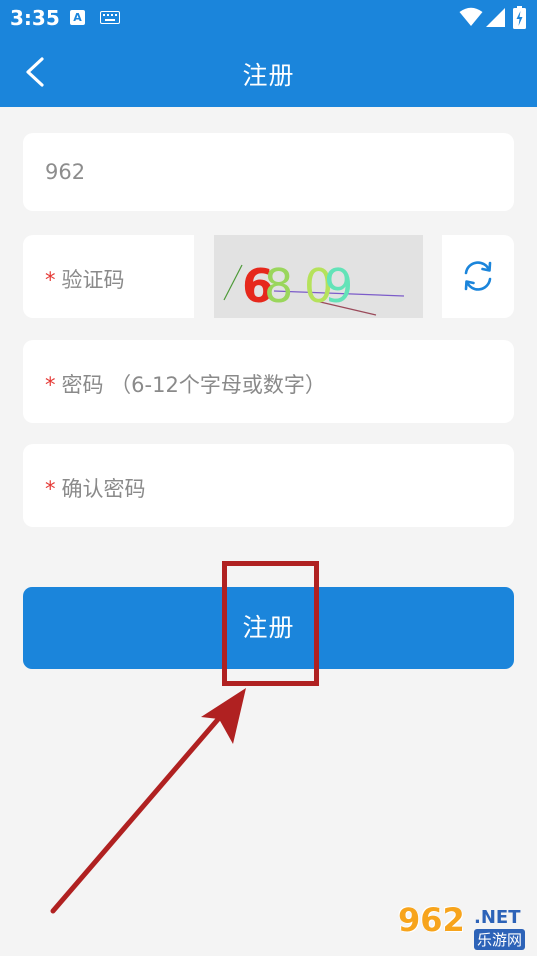 The width and height of the screenshot is (537, 956). I want to click on title-bar: 注册, so click(268, 71).